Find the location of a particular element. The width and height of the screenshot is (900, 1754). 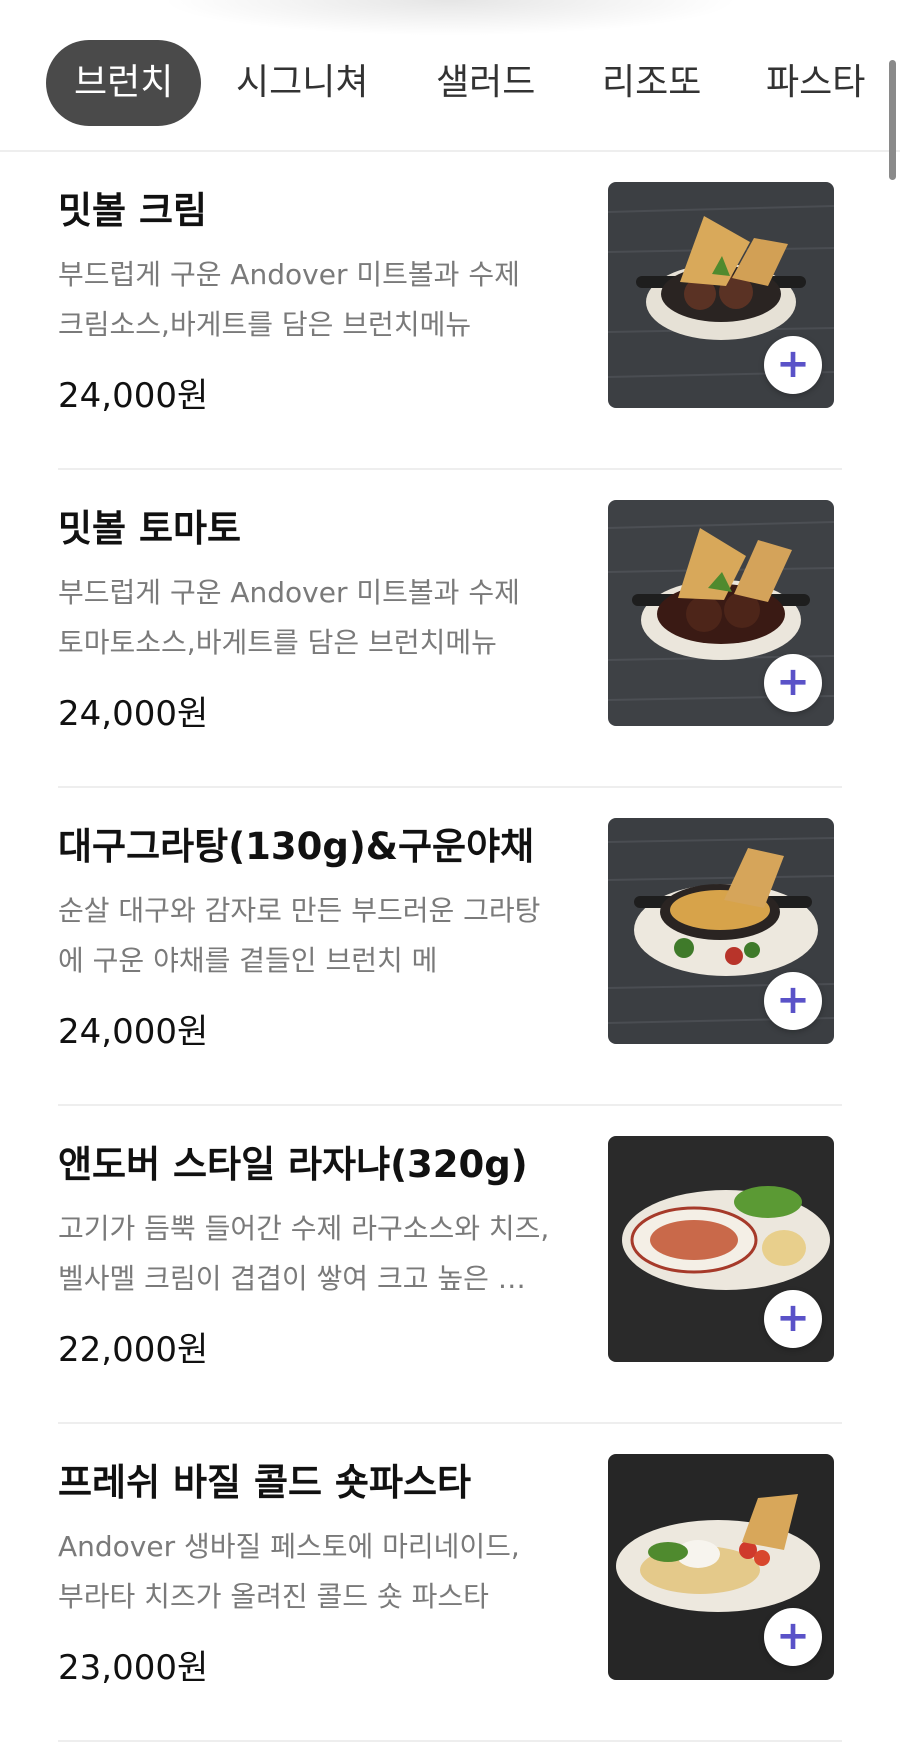

menu-item-desc-line: 크림소스,바게트를 담은 브런치메뉴 is located at coordinates (265, 324).